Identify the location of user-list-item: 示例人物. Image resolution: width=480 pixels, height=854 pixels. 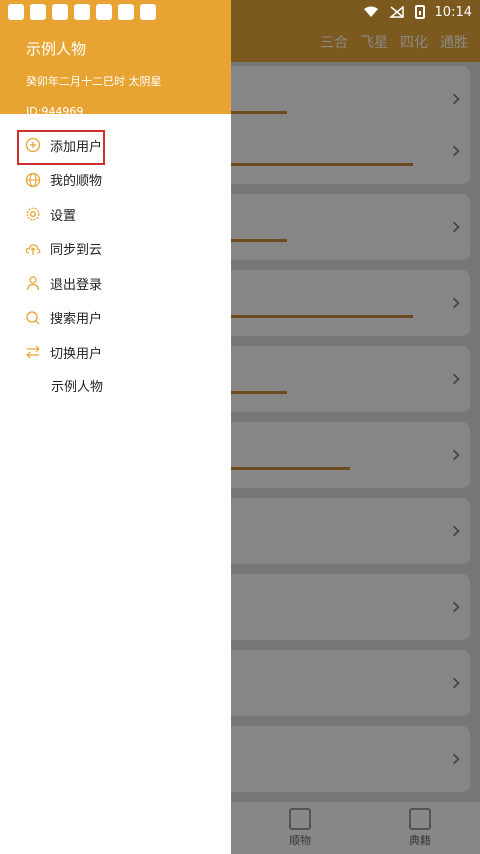
(115, 386).